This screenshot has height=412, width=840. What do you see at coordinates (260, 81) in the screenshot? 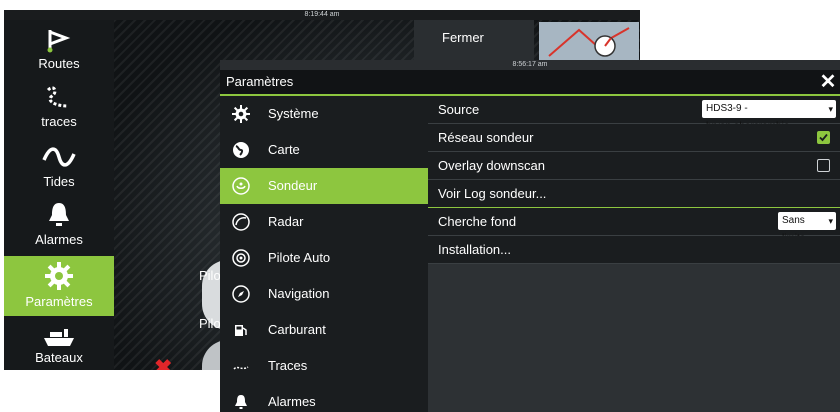
I see `dialog-title: Paramètres` at bounding box center [260, 81].